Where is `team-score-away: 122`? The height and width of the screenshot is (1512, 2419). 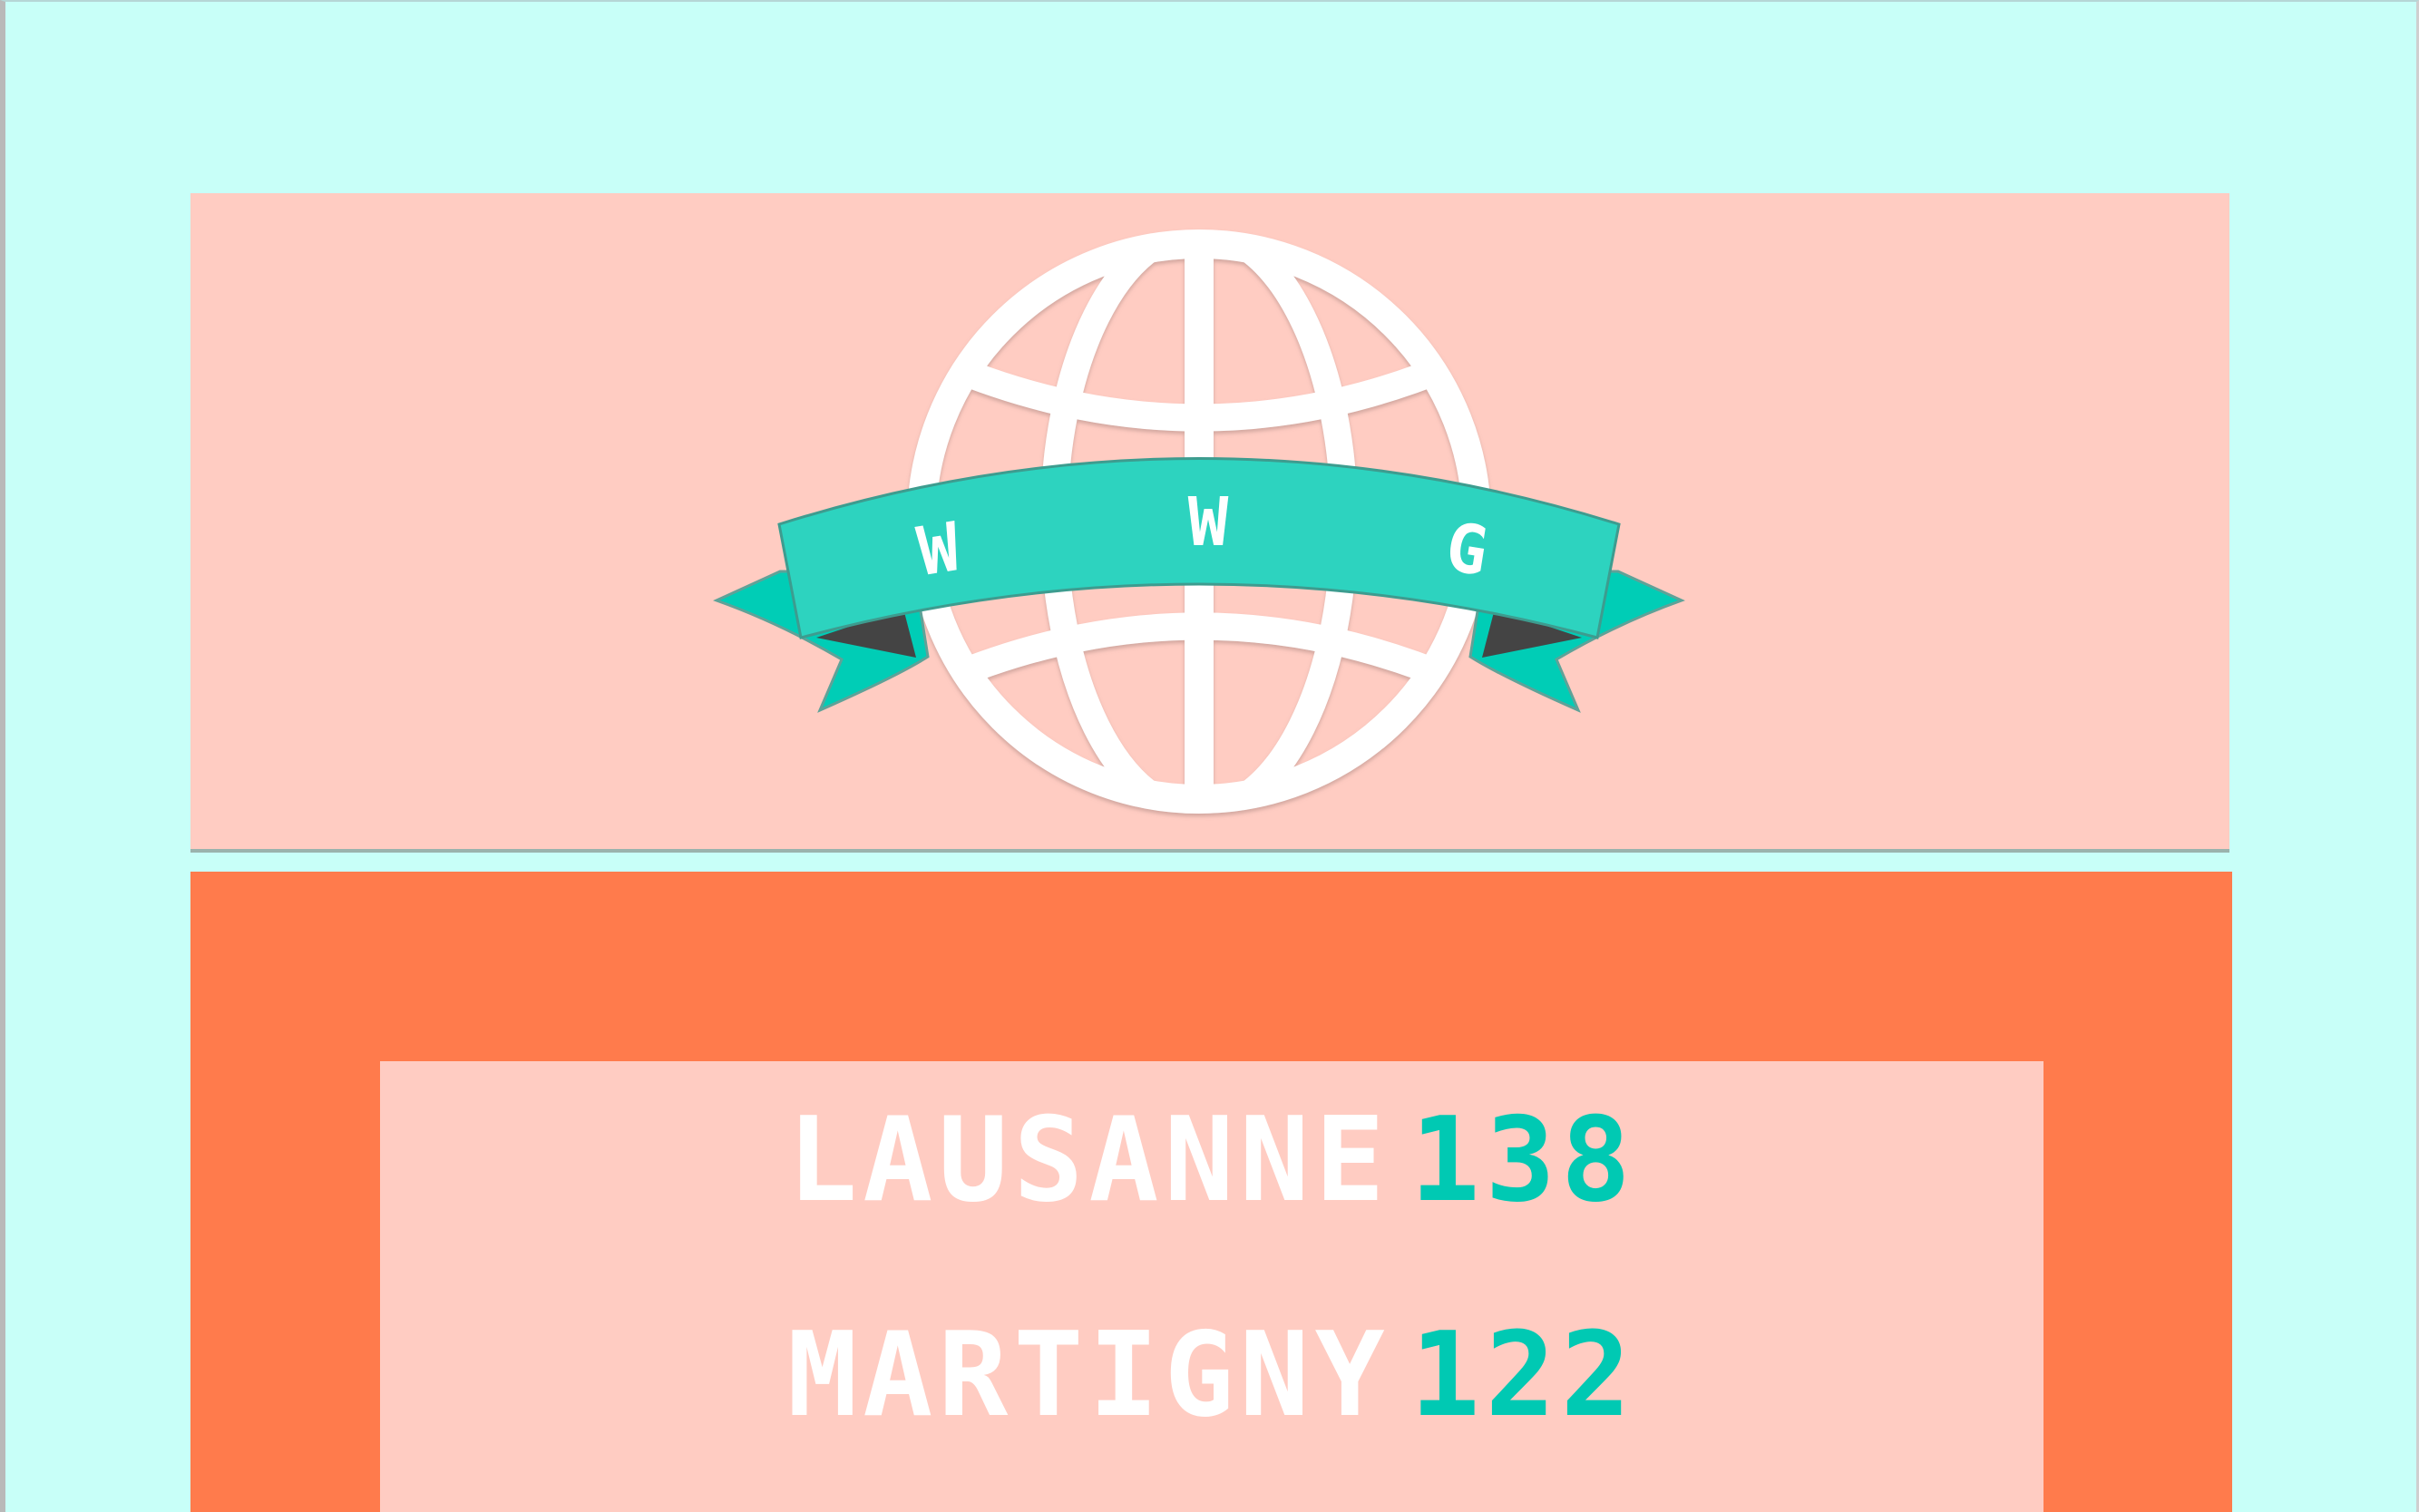
team-score-away: 122 is located at coordinates (1523, 1375).